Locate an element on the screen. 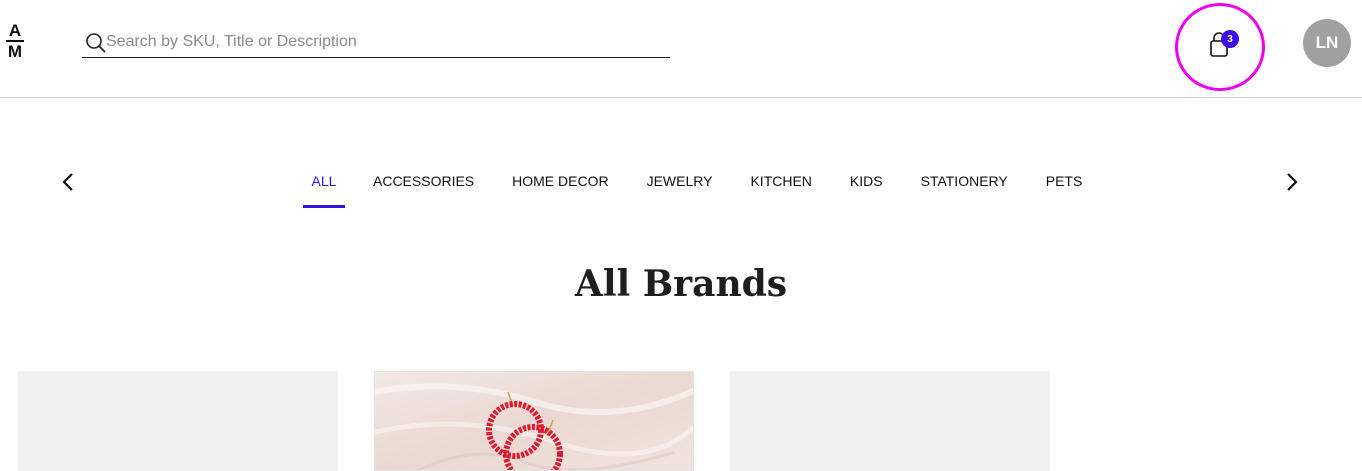 The image size is (1362, 471). tab-stationery: STATIONERY is located at coordinates (964, 179).